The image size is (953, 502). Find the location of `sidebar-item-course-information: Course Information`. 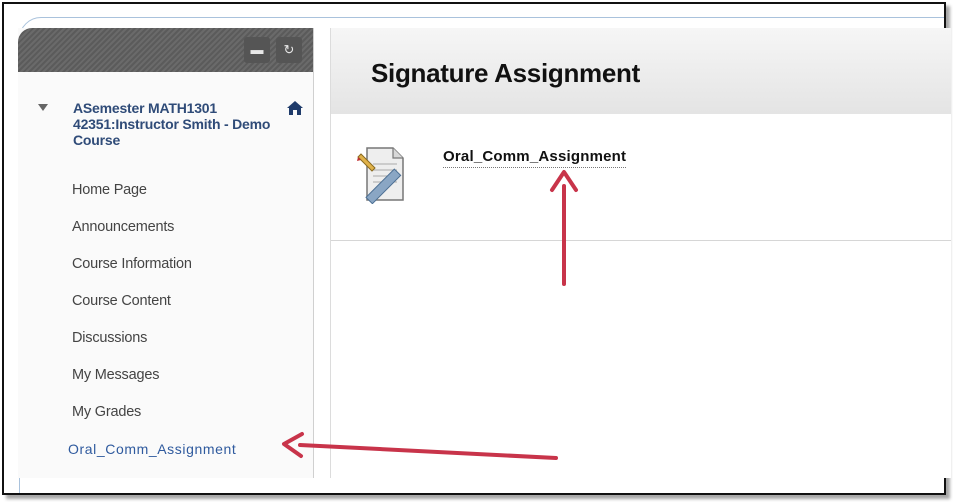

sidebar-item-course-information: Course Information is located at coordinates (165, 268).